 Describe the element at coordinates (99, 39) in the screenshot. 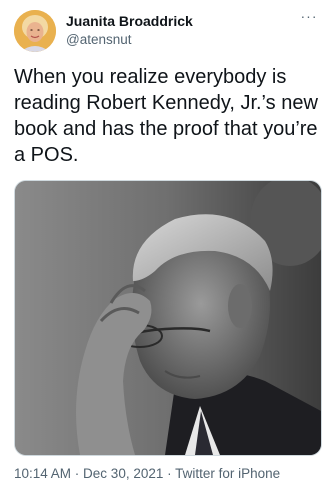

I see `author-handle: @atensnut` at that location.